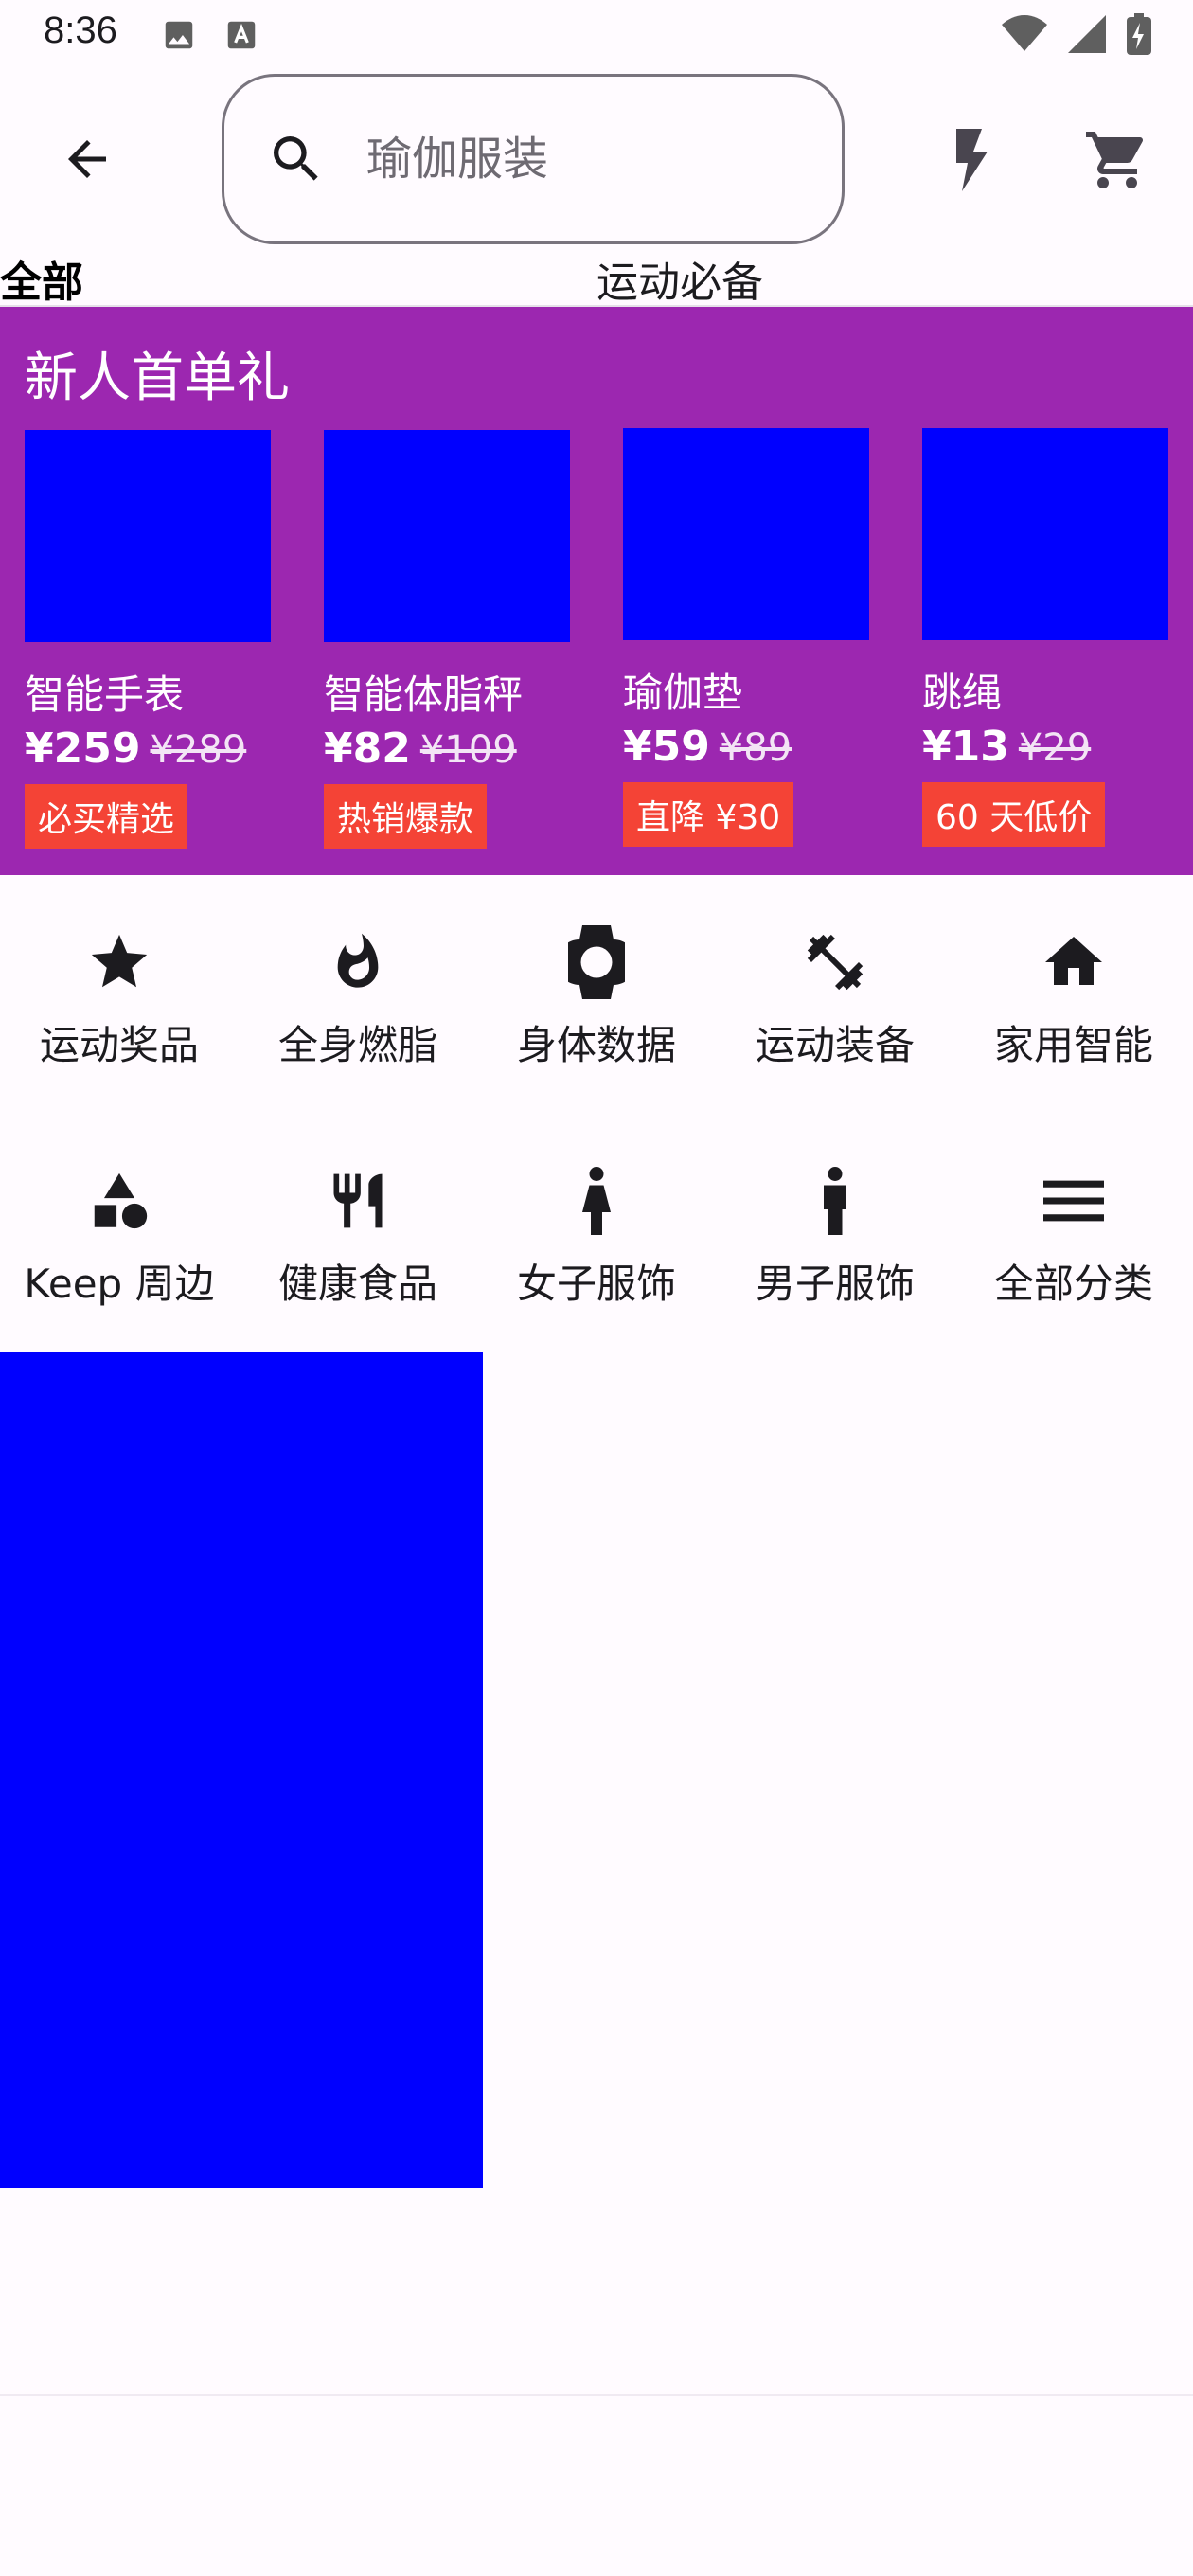  What do you see at coordinates (835, 1236) in the screenshot?
I see `category-men-apparel: 男子服饰` at bounding box center [835, 1236].